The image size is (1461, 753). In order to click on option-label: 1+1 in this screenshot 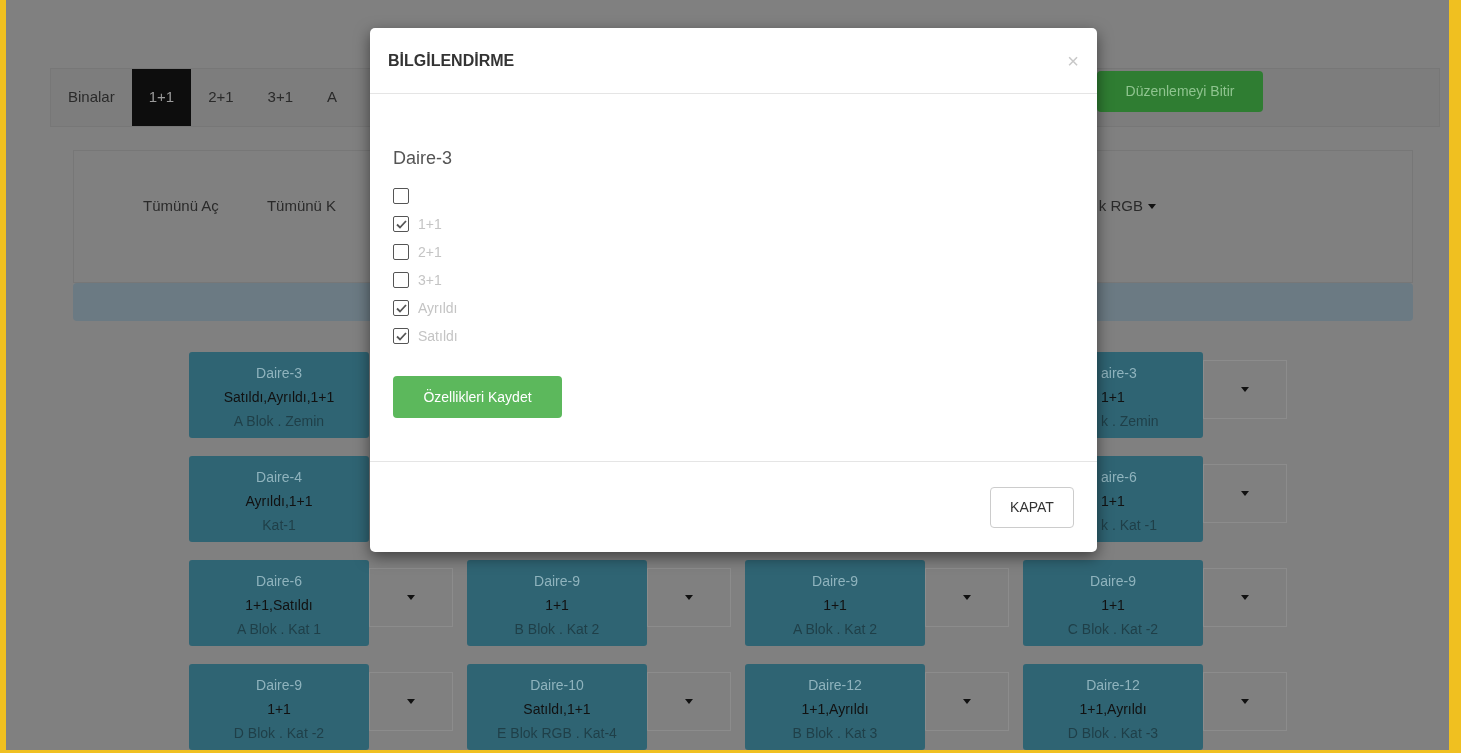, I will do `click(430, 224)`.